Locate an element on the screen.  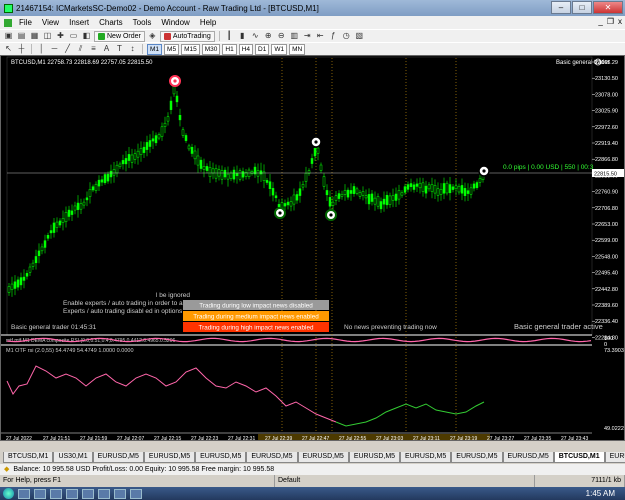
trendline-icon: ╱ is located at coordinates (67, 49).